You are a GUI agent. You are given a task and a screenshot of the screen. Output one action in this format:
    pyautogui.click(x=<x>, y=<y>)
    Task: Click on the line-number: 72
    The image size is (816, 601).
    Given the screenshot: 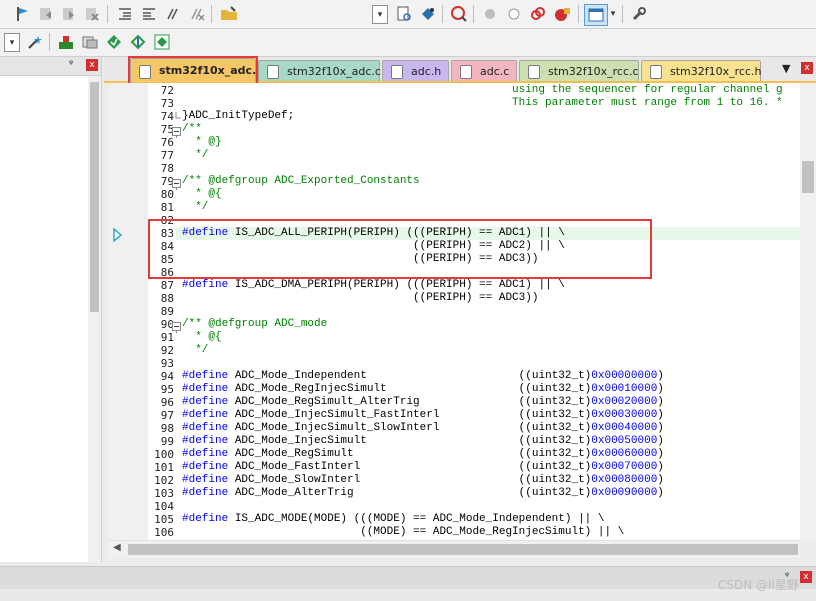 What is the action you would take?
    pyautogui.click(x=167, y=90)
    